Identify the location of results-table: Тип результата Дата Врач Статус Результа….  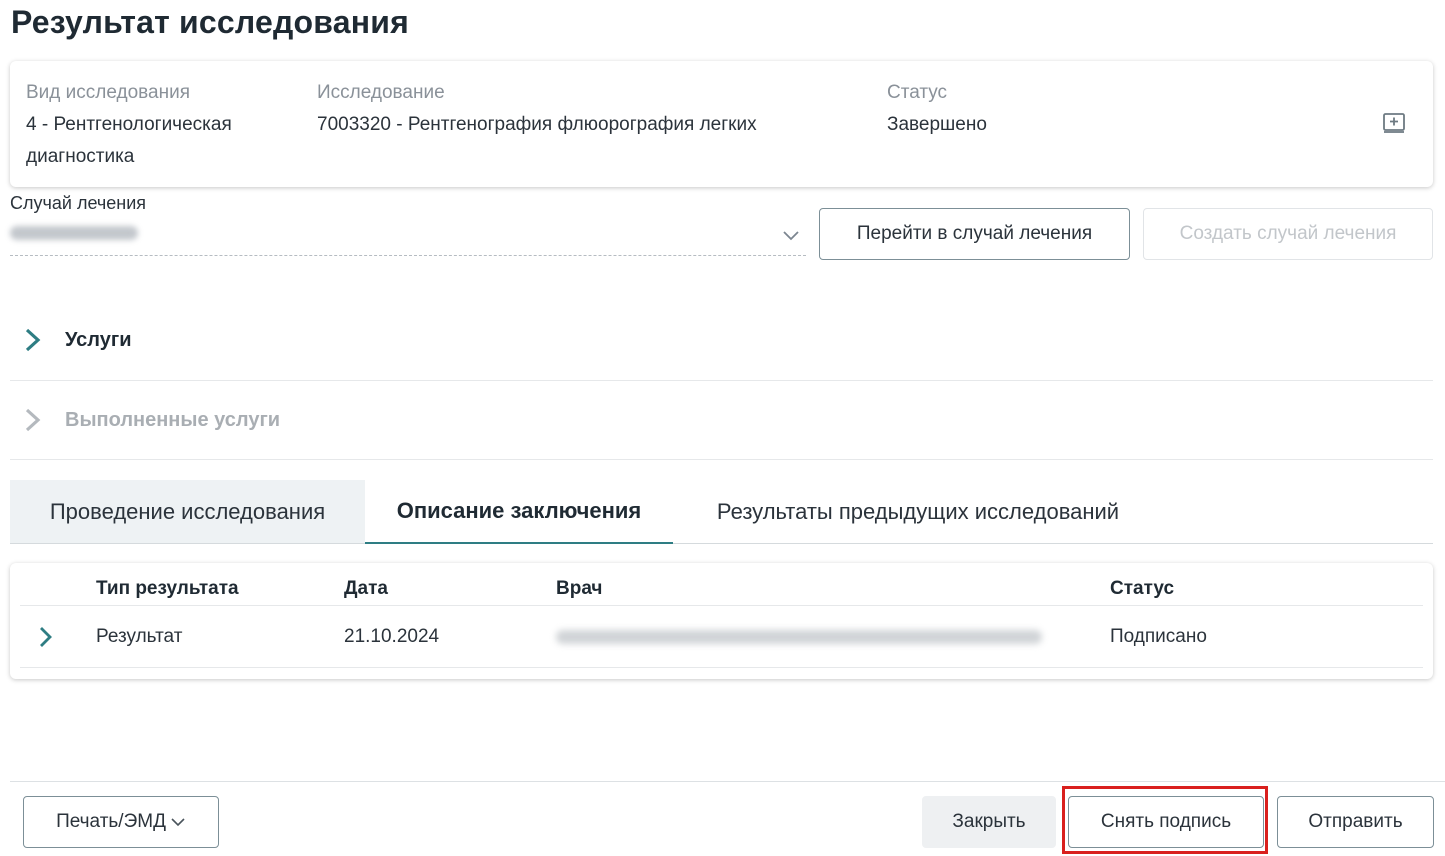
(721, 621).